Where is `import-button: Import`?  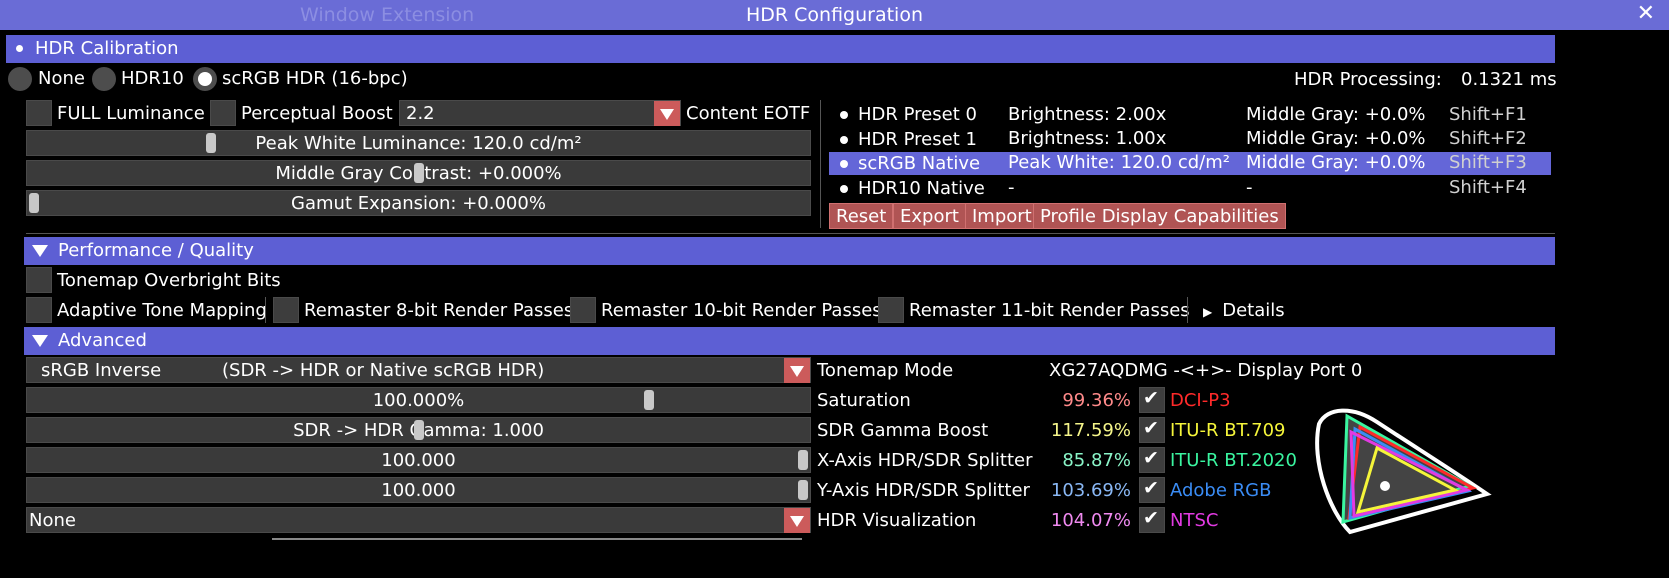
import-button: Import is located at coordinates (1002, 216).